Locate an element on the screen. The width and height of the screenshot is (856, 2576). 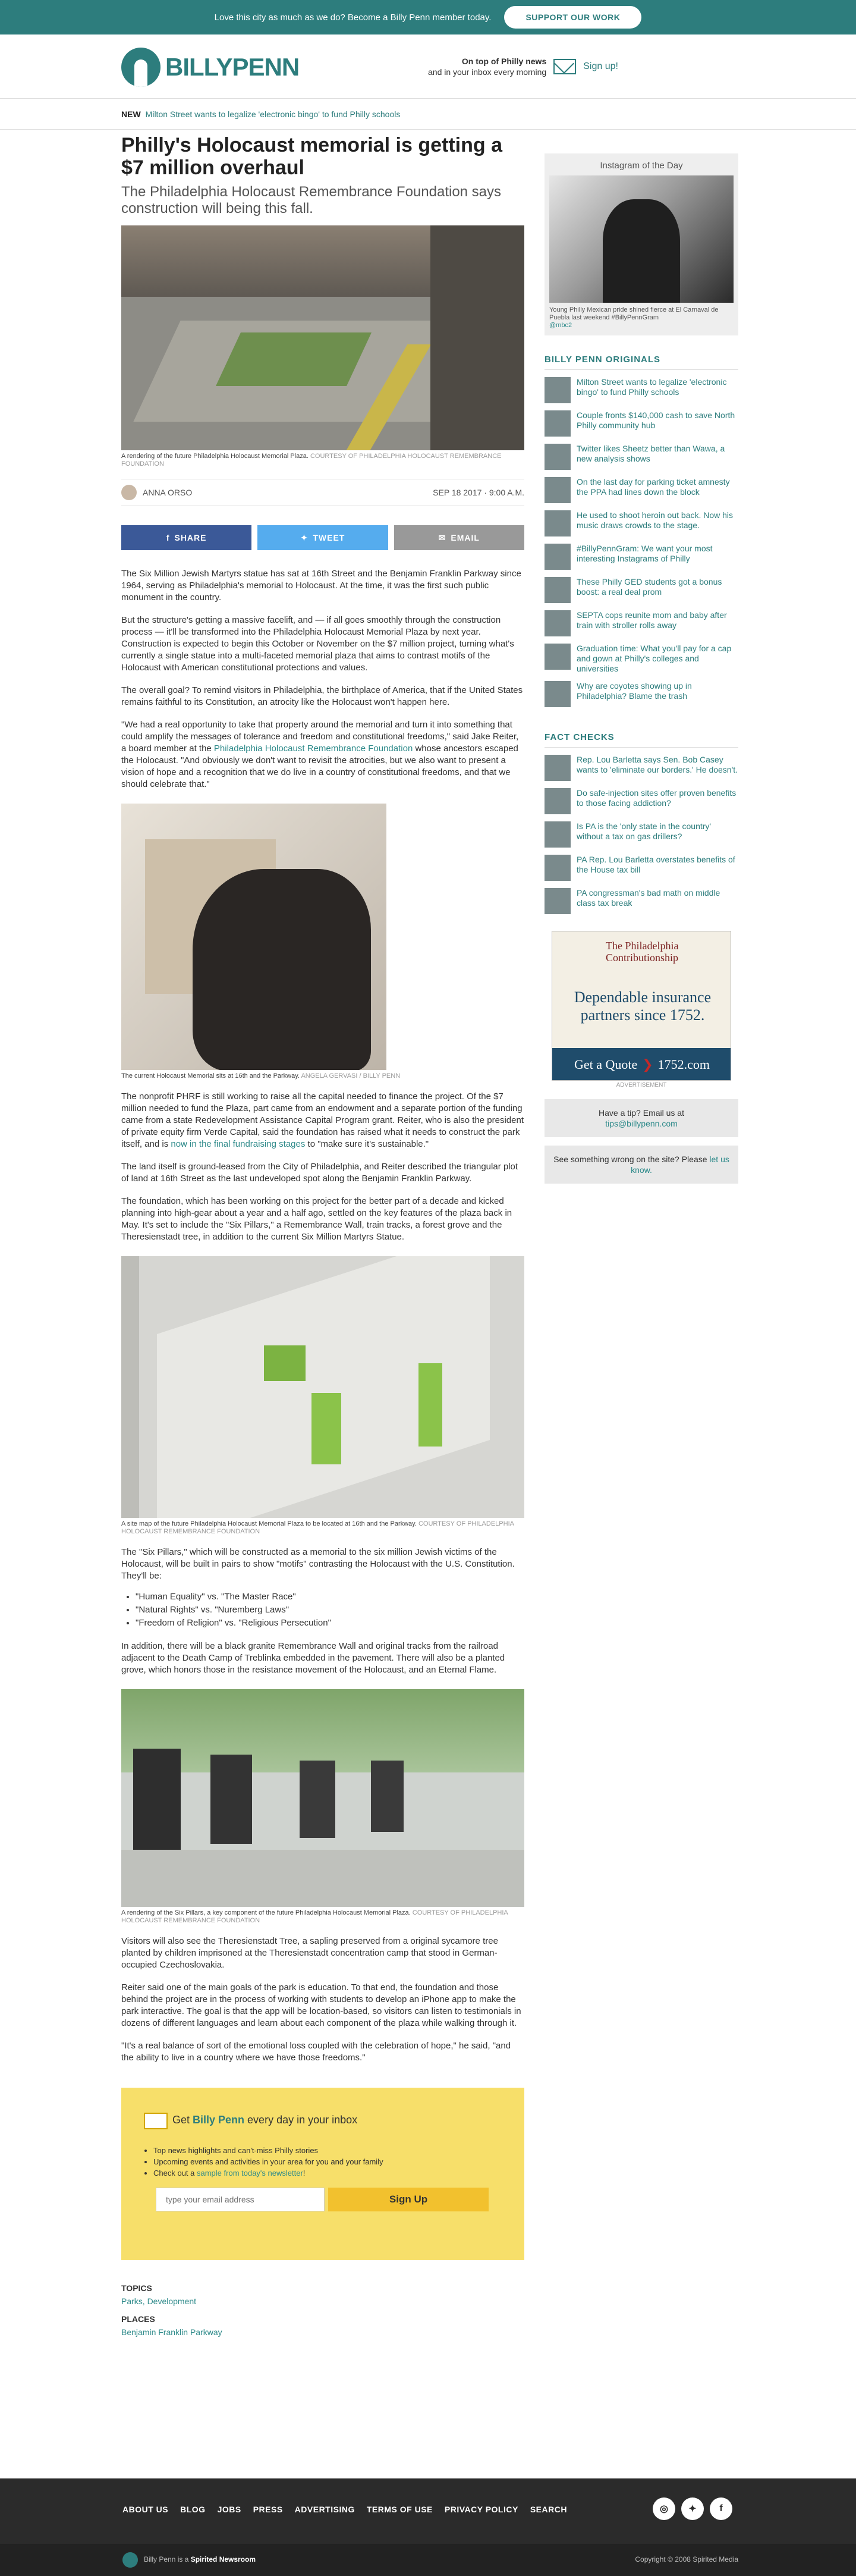
twitter-share-button: ✦ TWEET is located at coordinates (322, 537).